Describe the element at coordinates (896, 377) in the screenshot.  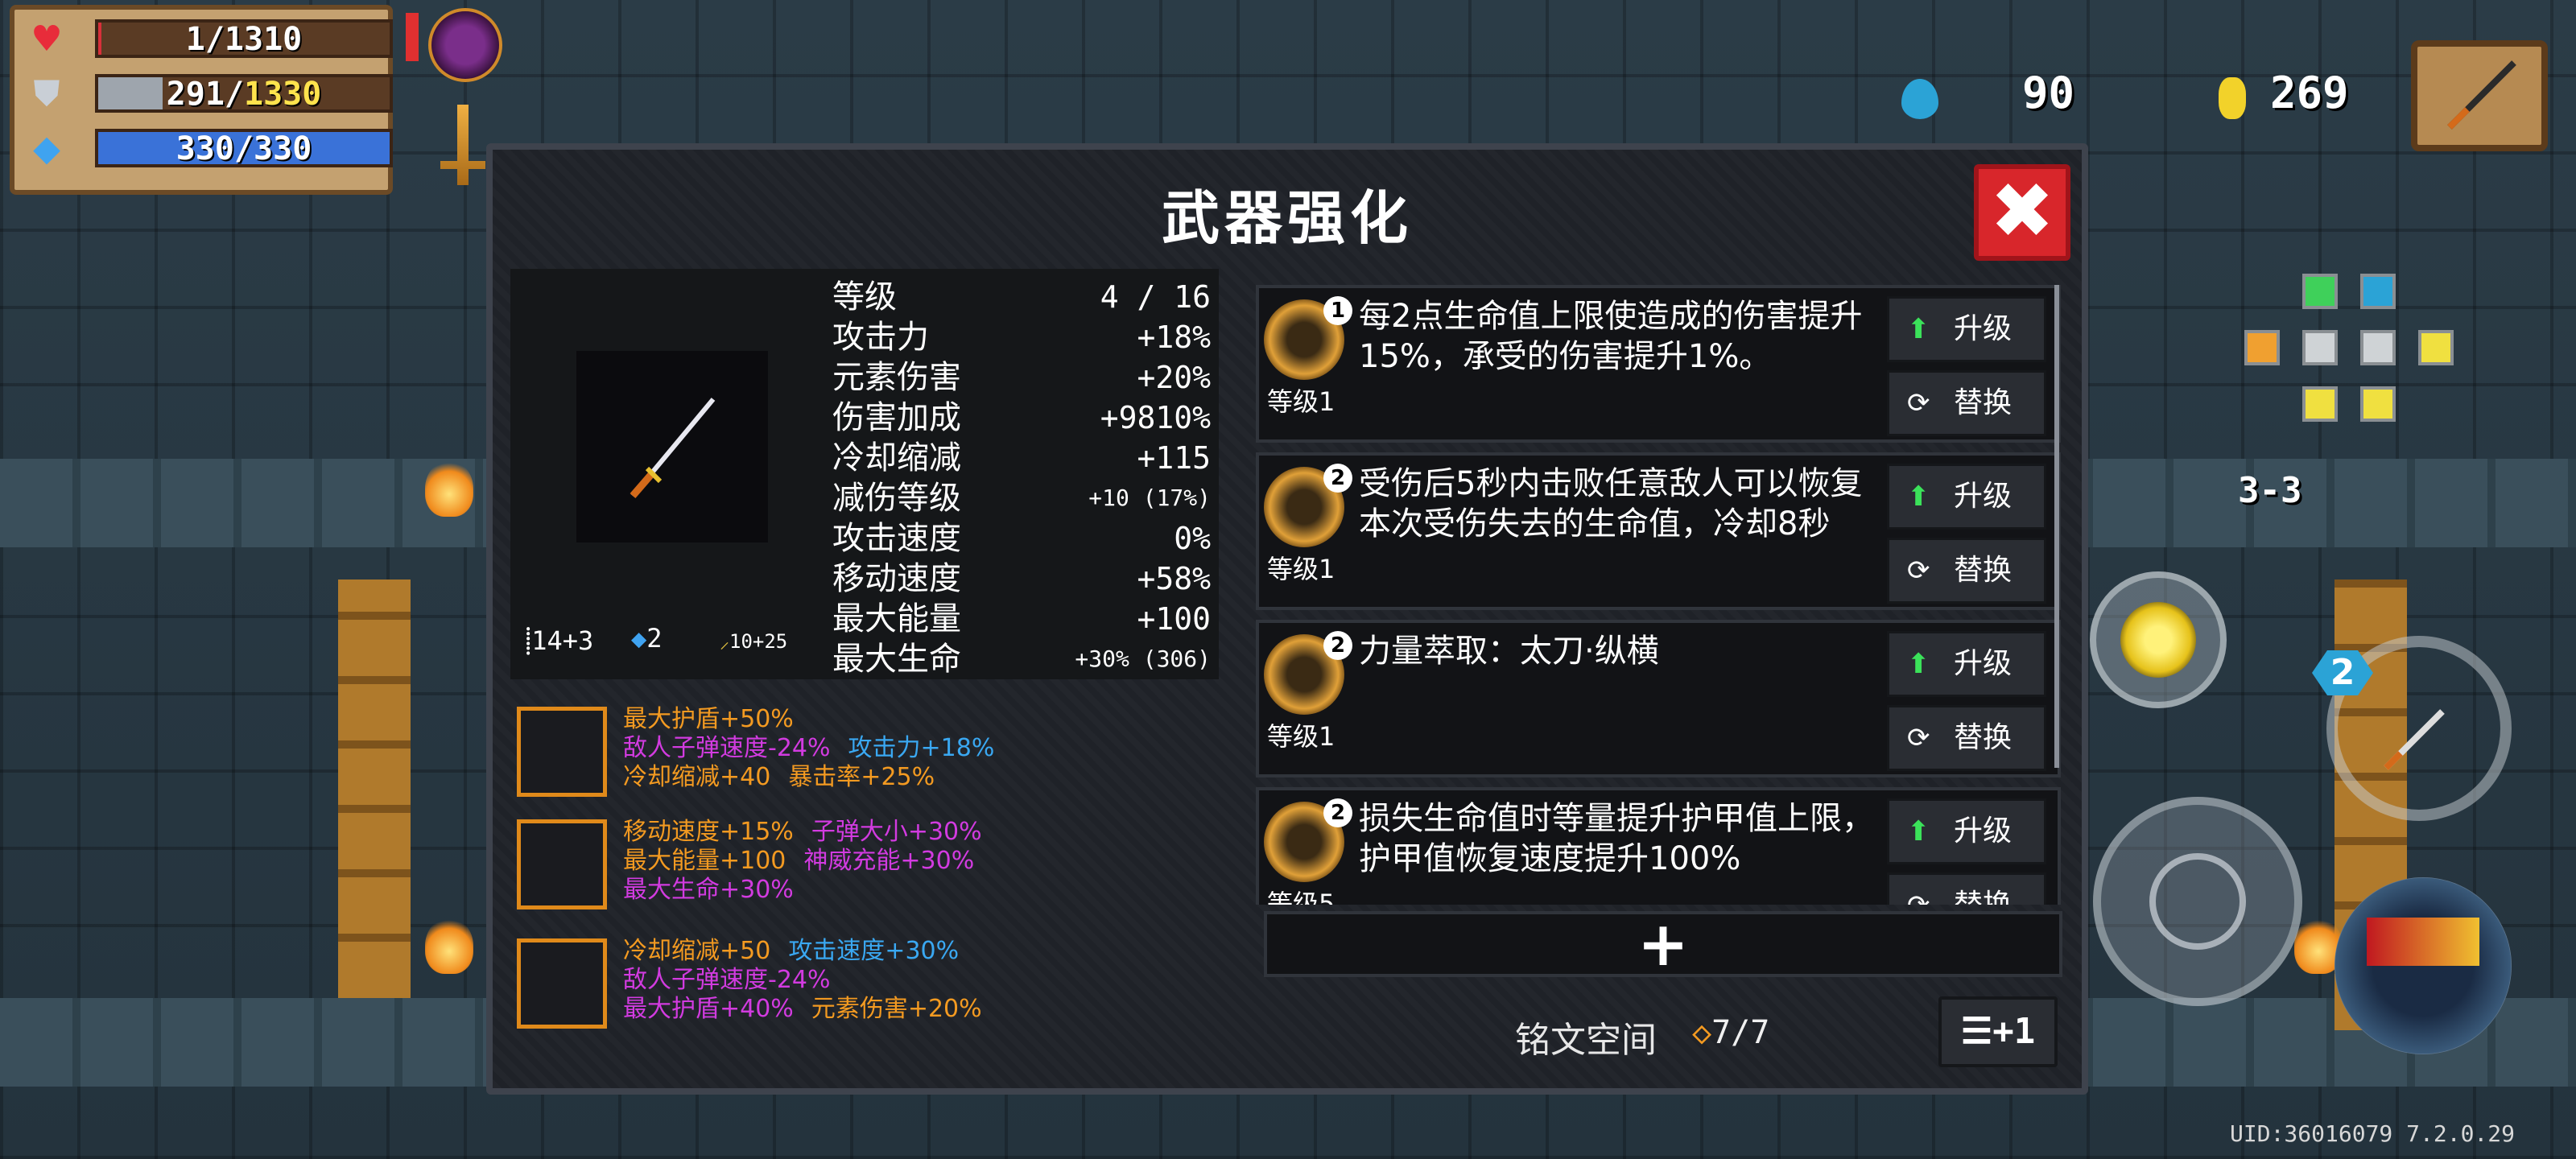
I see `stat-label: 元素伤害` at that location.